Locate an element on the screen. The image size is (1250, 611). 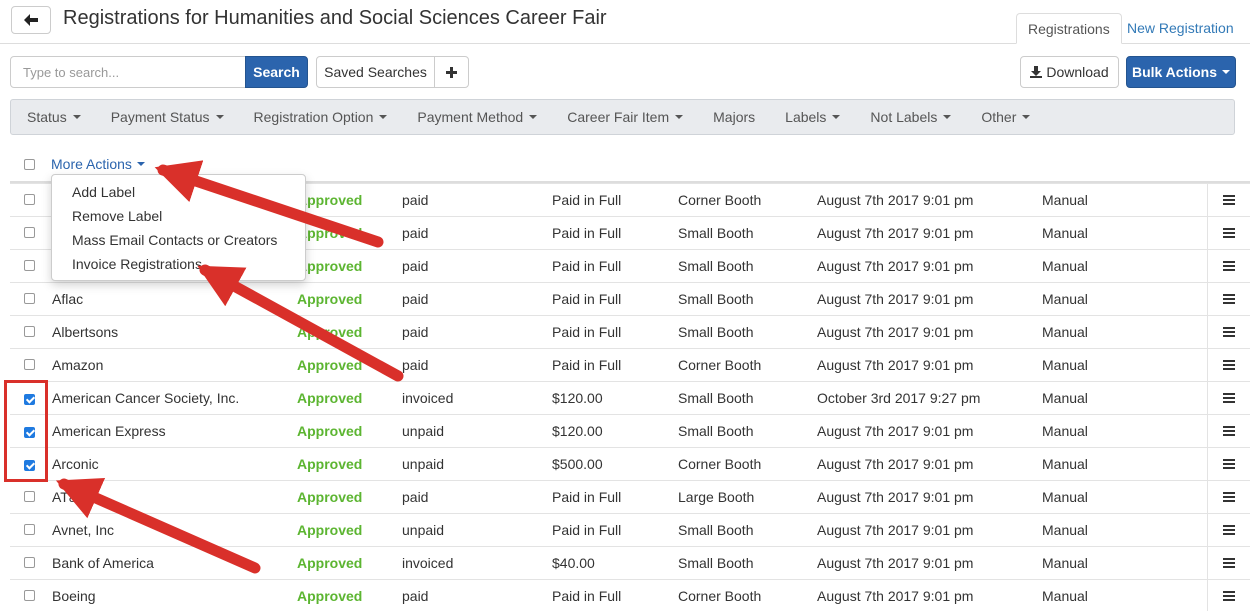
org-name: Amazon is located at coordinates (77, 365).